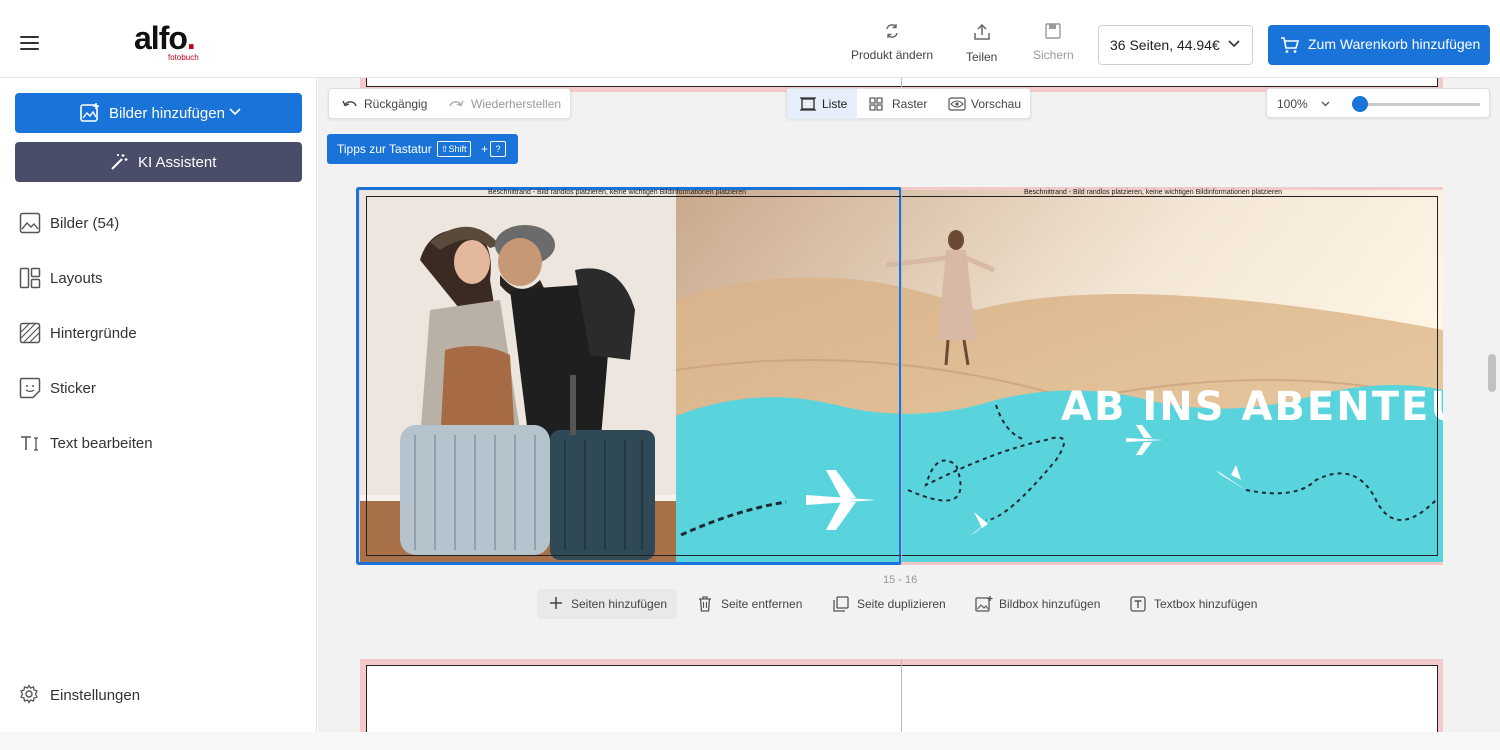 The image size is (1500, 750). Describe the element at coordinates (161, 38) in the screenshot. I see `logo-text: alfo` at that location.